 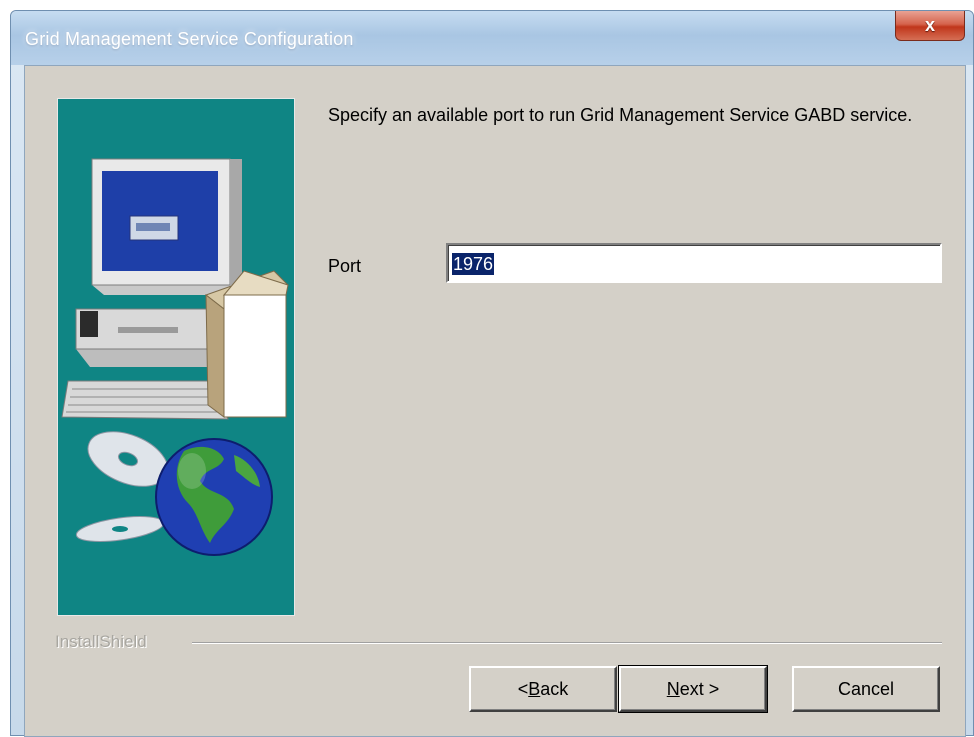 I want to click on next-button-mnemonic: N, so click(x=673, y=688).